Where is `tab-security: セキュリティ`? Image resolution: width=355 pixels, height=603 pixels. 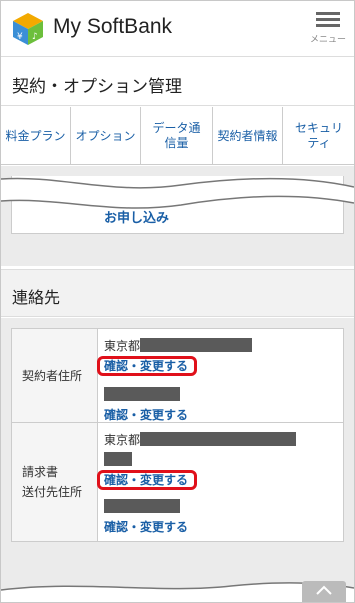
tab-security: セキュリティ is located at coordinates (318, 135).